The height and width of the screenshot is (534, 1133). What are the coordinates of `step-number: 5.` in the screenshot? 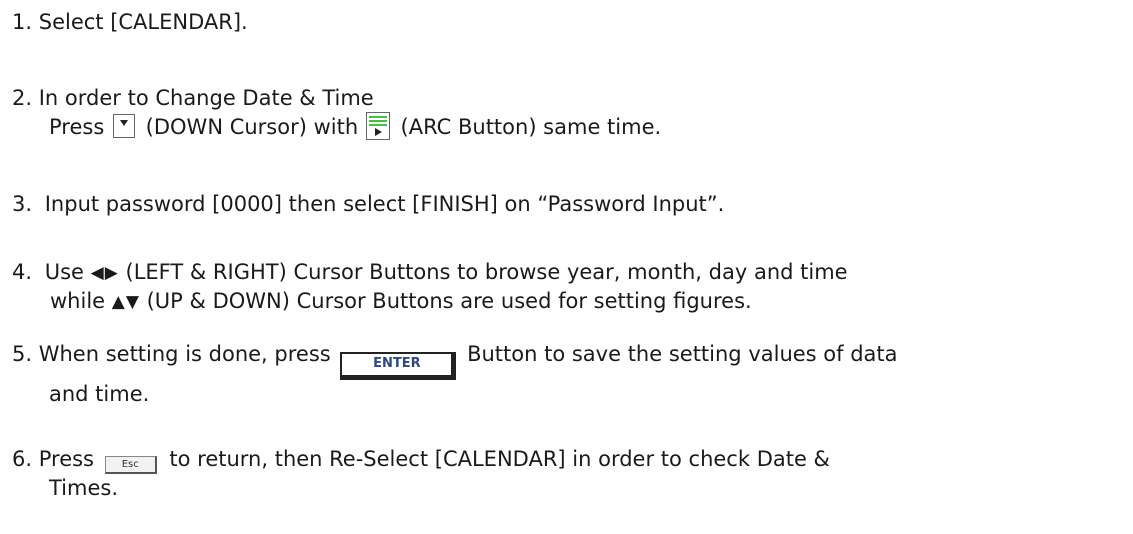 It's located at (22, 354).